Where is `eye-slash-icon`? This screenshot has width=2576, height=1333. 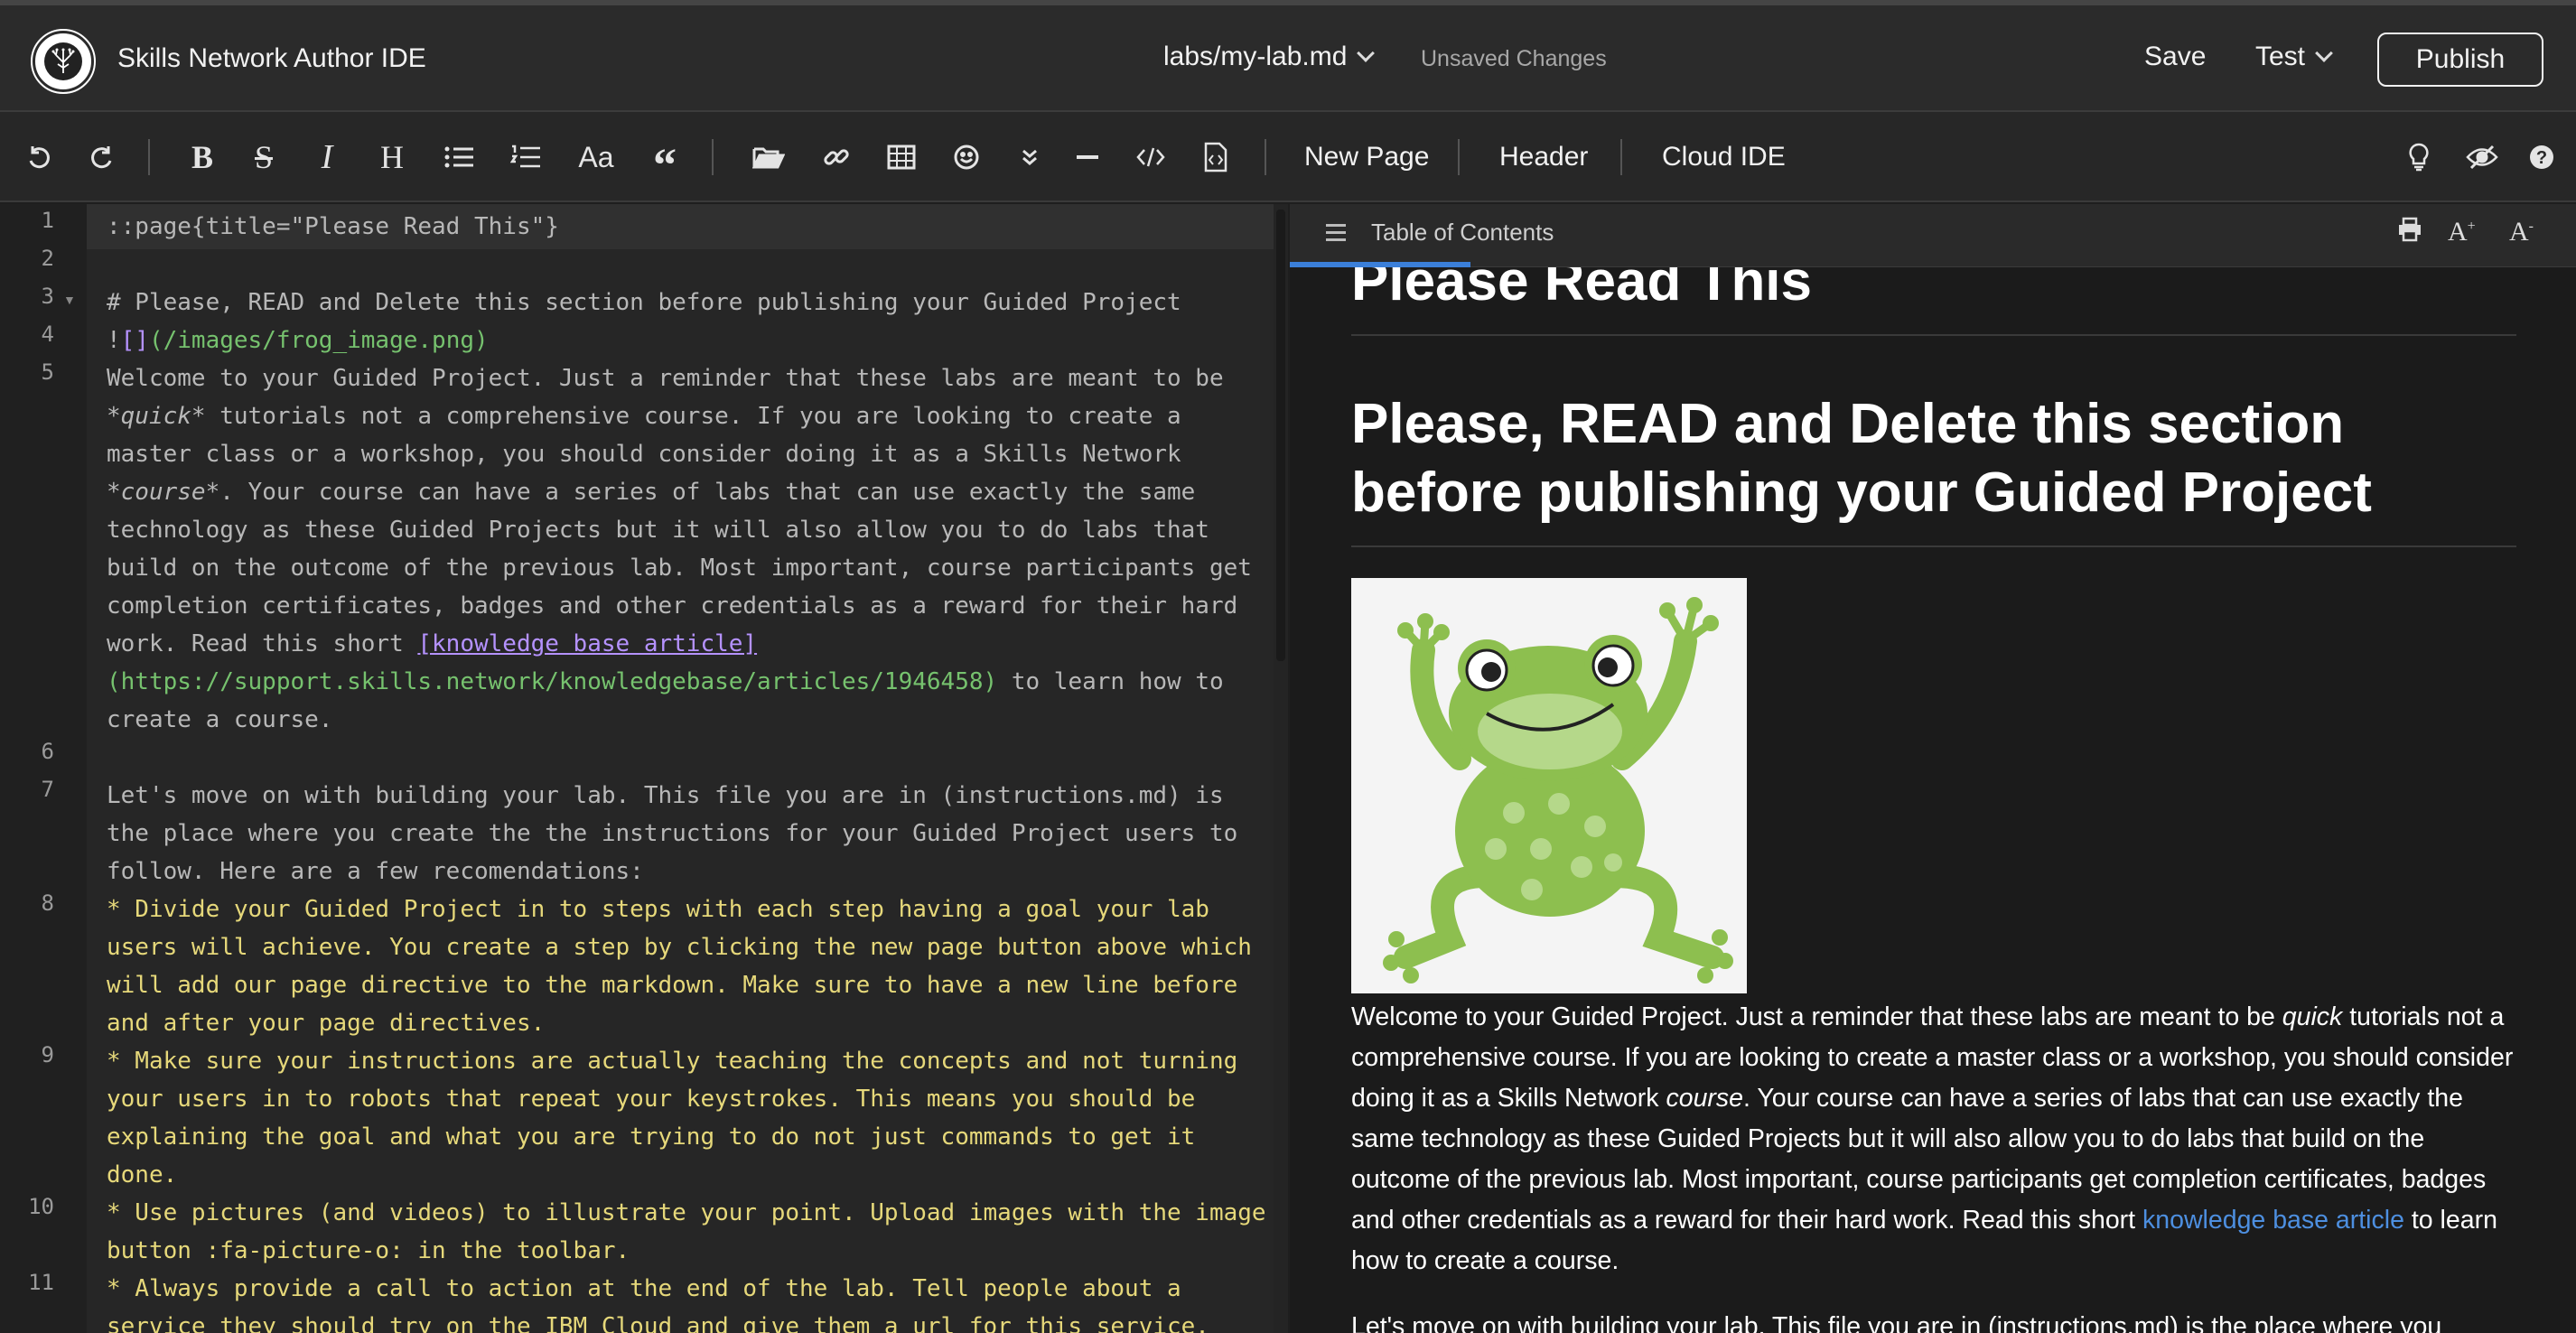
eye-slash-icon is located at coordinates (2482, 157).